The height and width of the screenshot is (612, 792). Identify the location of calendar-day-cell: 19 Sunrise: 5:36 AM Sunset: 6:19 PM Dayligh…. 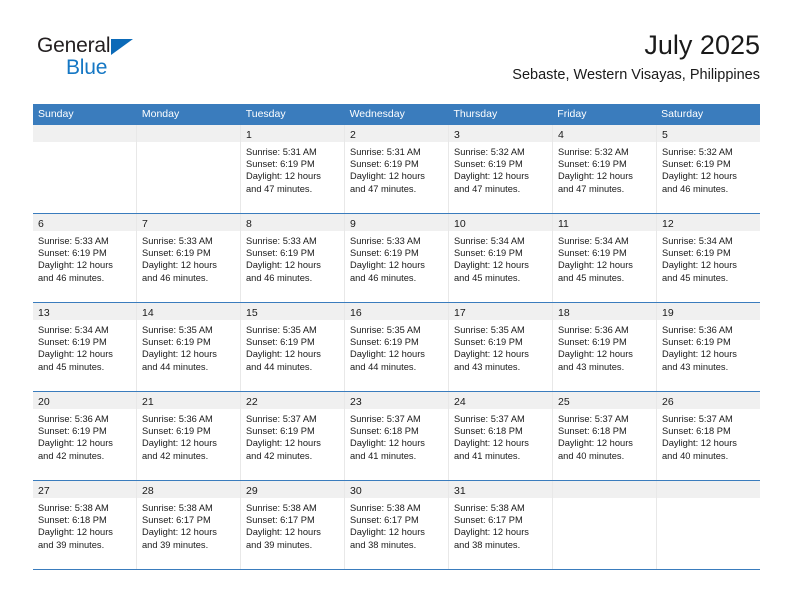
(708, 347).